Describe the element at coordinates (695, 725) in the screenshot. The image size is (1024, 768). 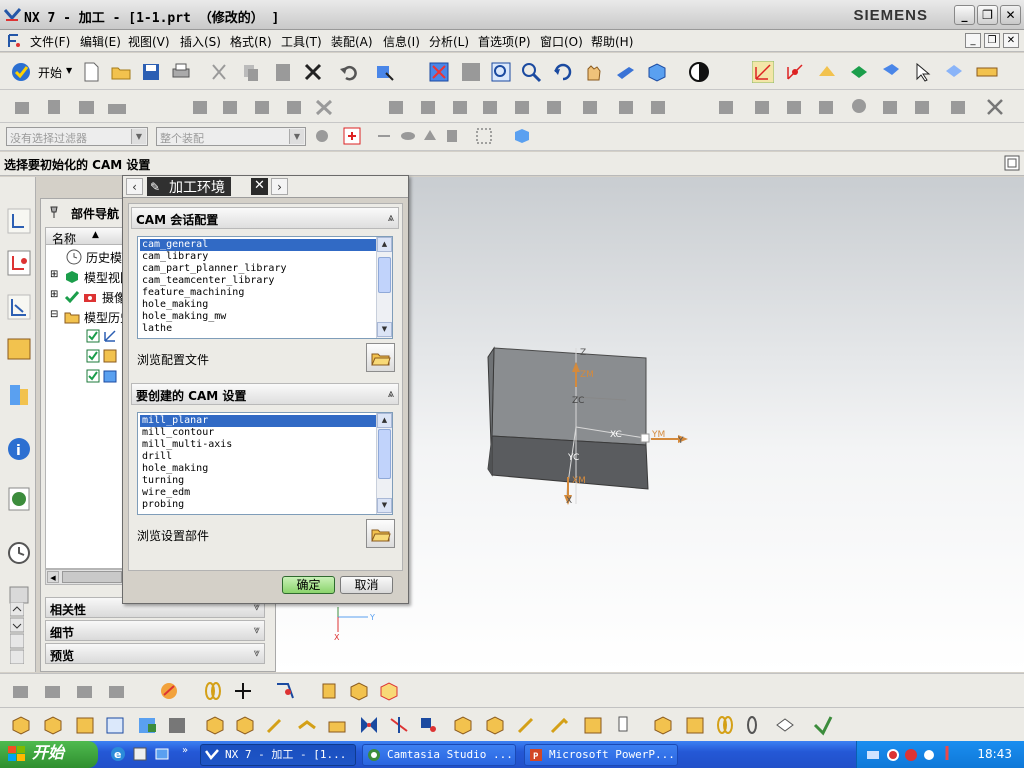
I see `ipw-icon` at that location.